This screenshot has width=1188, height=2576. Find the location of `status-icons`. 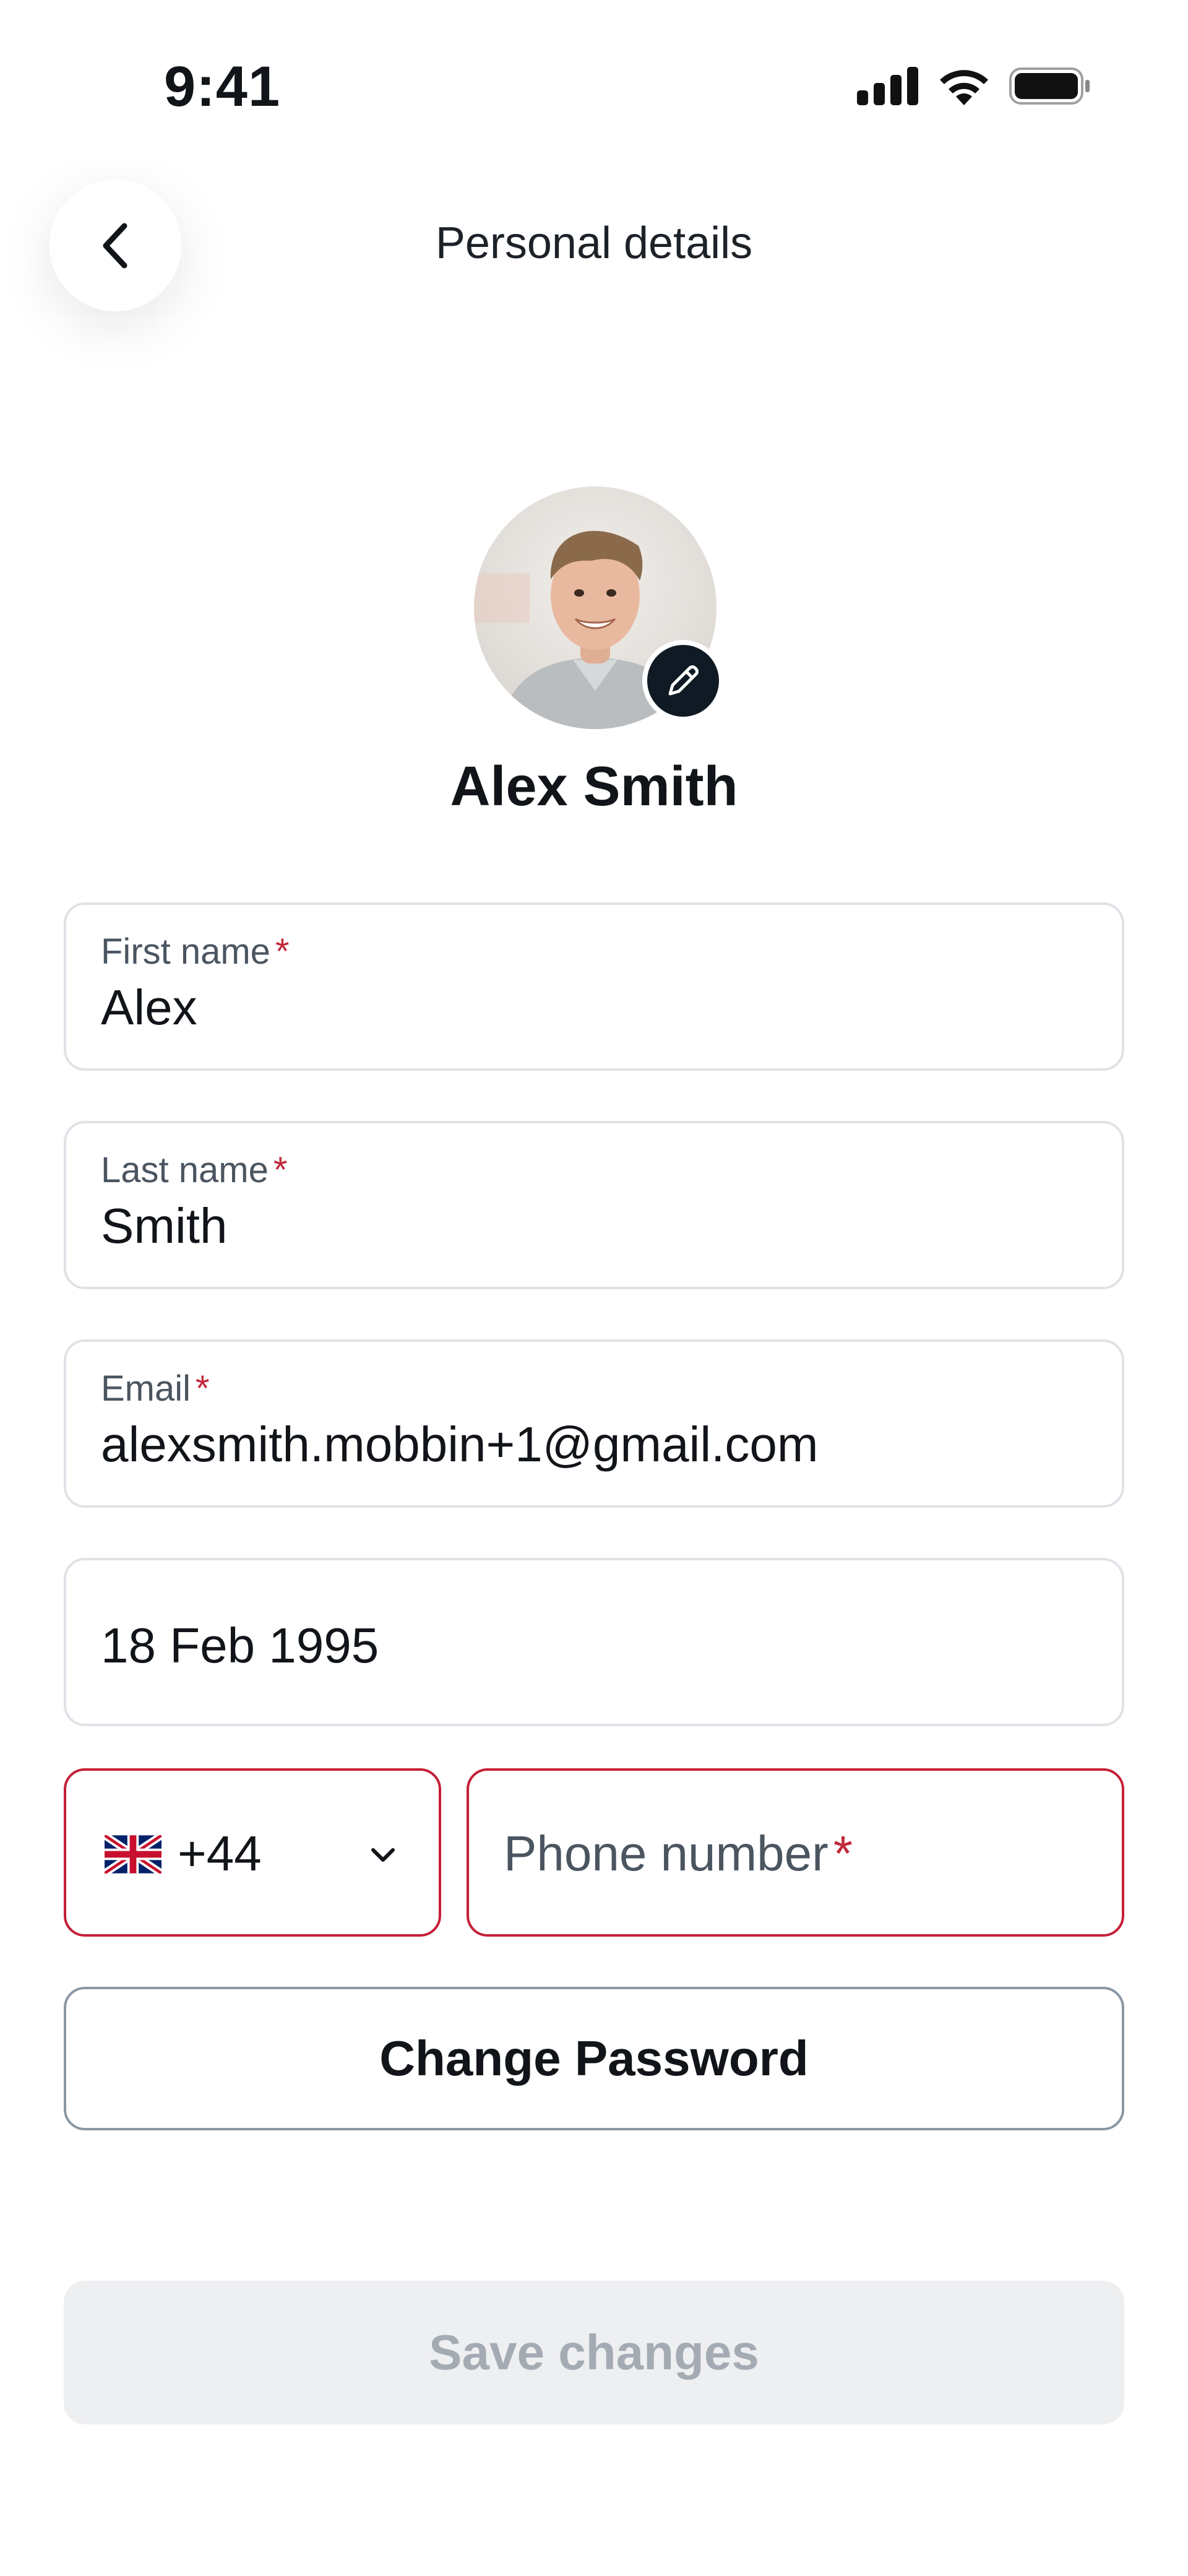

status-icons is located at coordinates (974, 86).